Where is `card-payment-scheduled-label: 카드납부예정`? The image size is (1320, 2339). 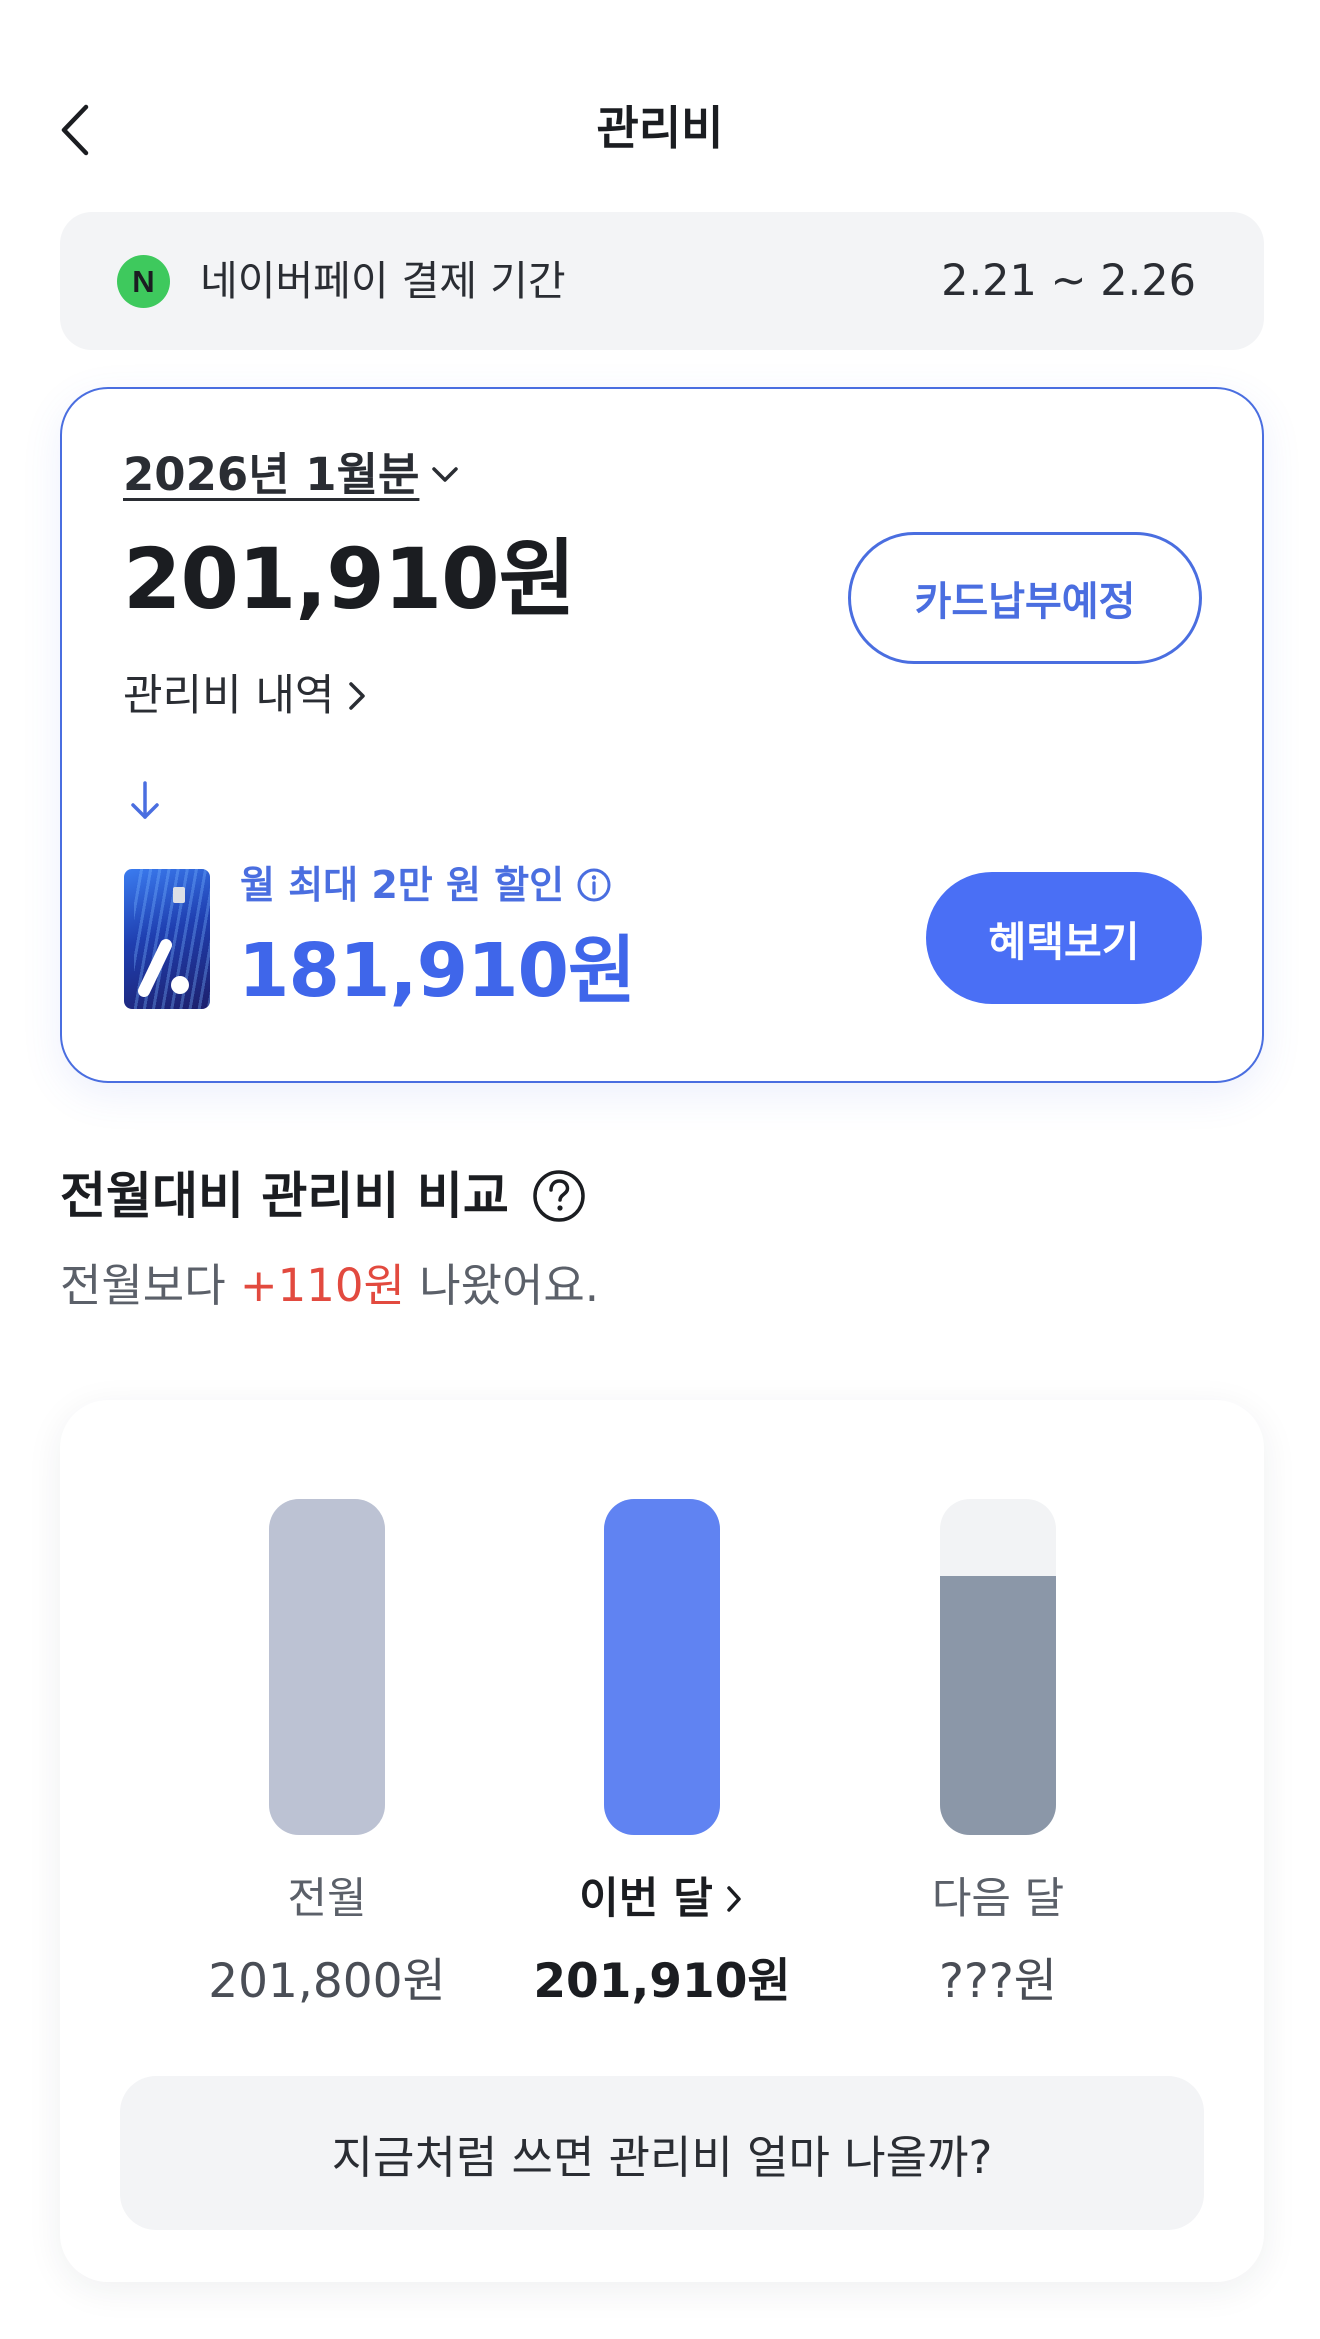 card-payment-scheduled-label: 카드납부예정 is located at coordinates (1025, 602).